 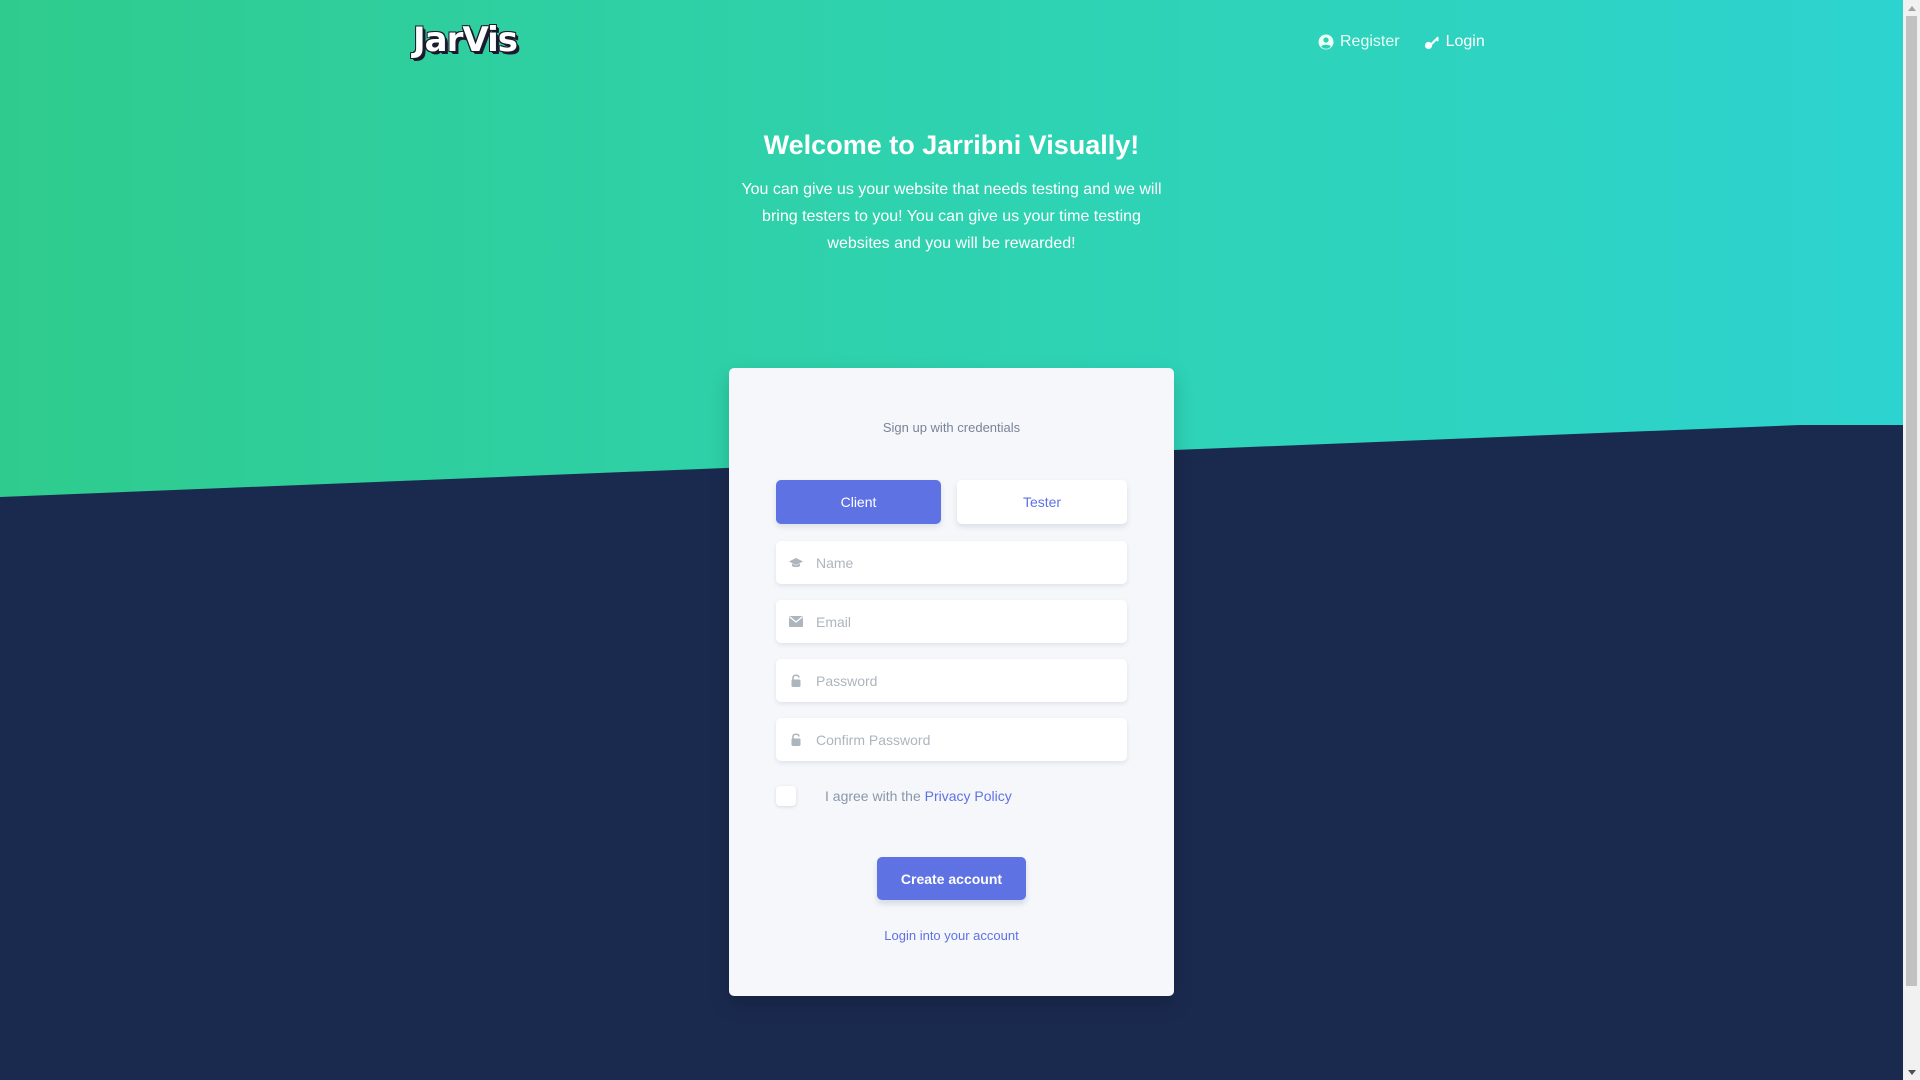 I want to click on login-link: Login, so click(x=1454, y=42).